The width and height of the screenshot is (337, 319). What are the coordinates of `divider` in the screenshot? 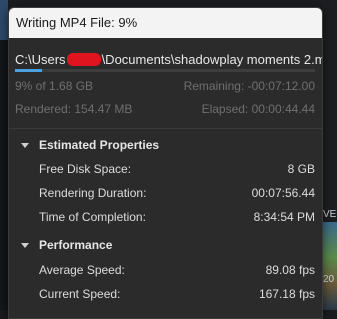 It's located at (165, 128).